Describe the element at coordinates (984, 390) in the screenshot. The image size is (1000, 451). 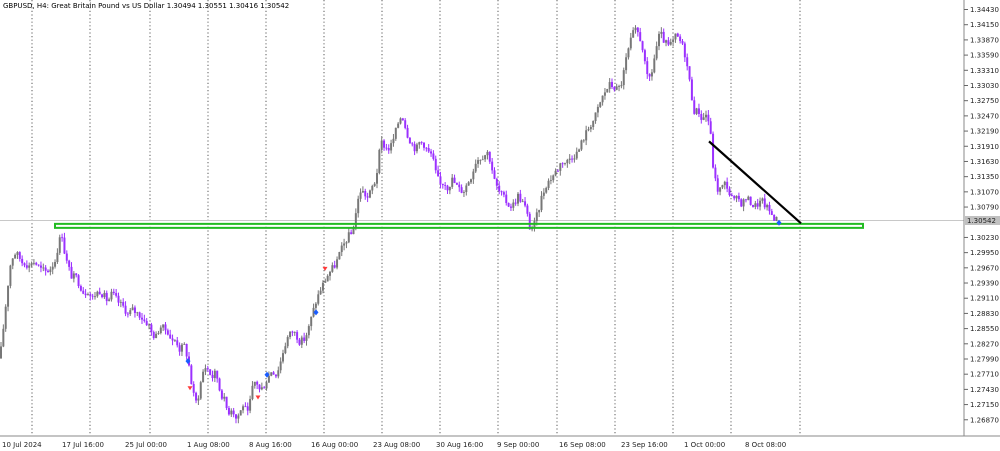
I see `y-tick-label-24: 1.27430` at that location.